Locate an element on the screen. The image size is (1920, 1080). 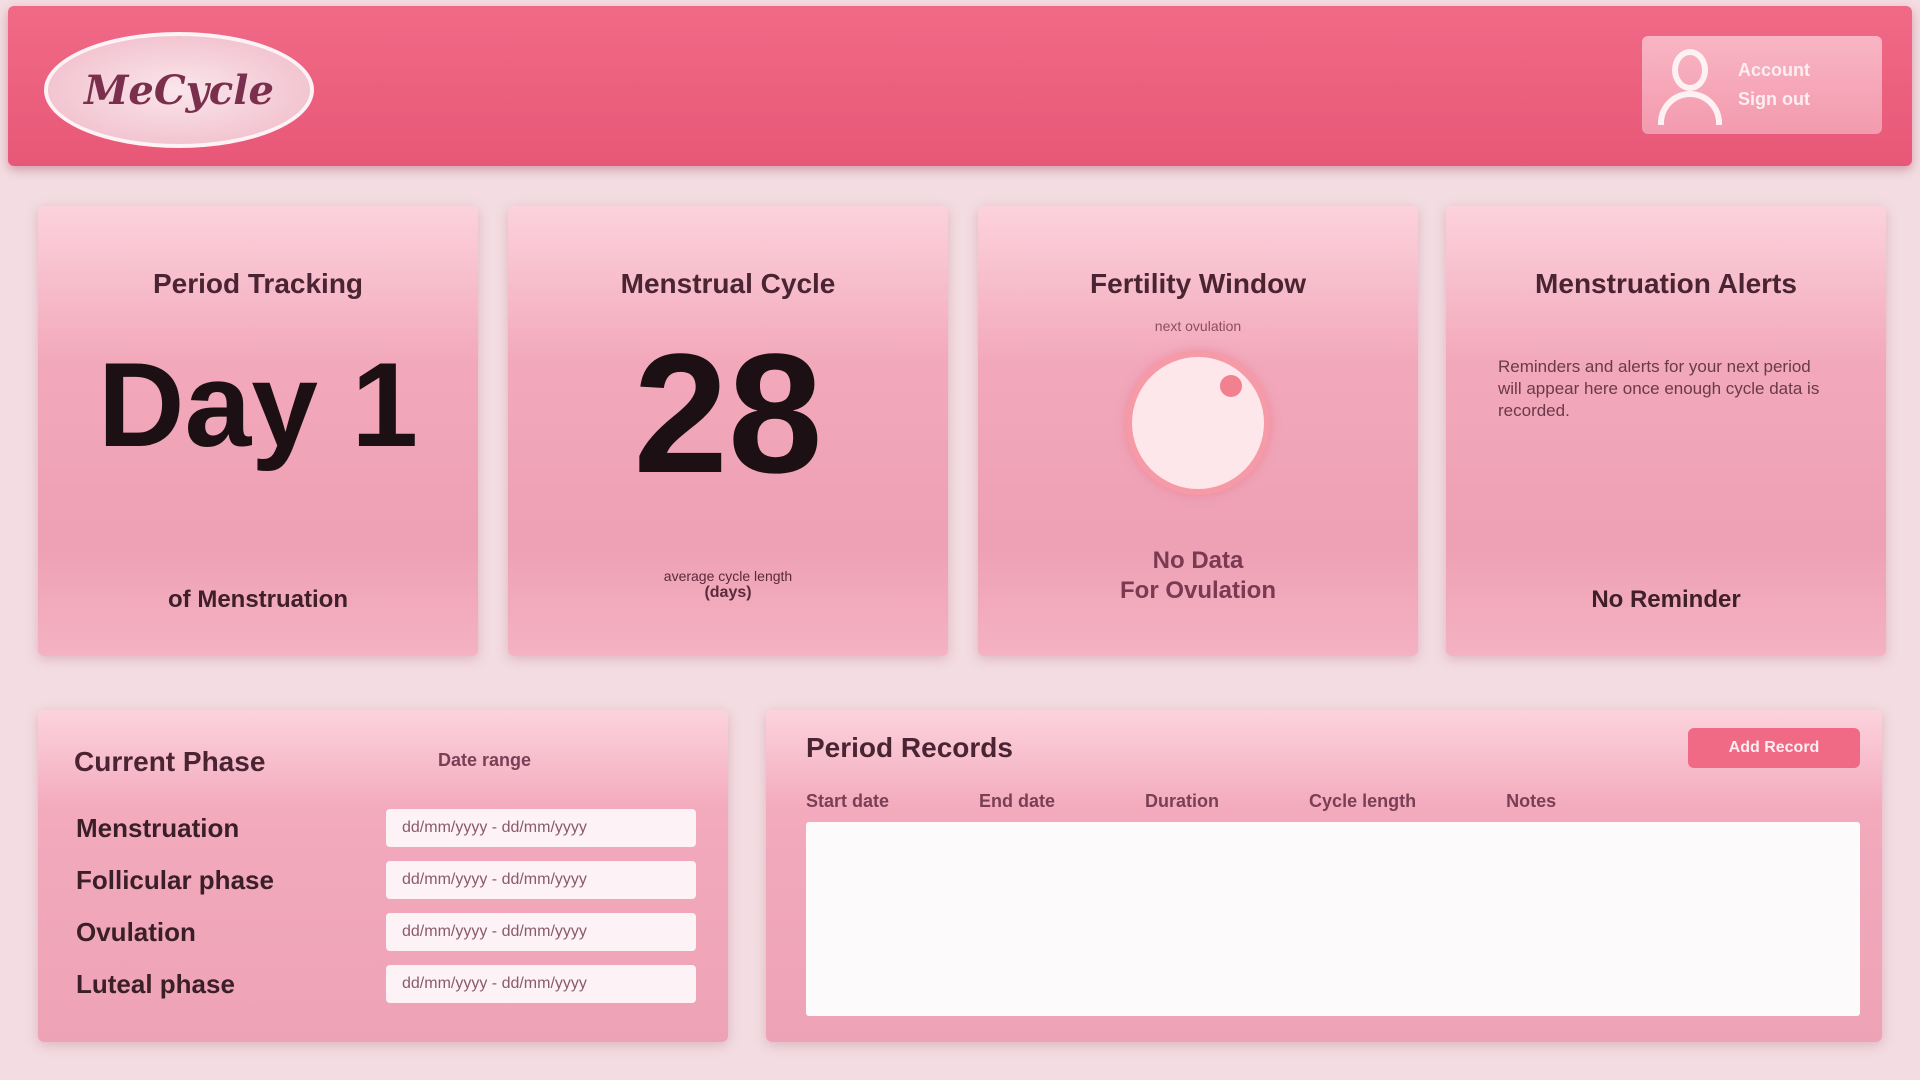
phase-name: Ovulation is located at coordinates (136, 931).